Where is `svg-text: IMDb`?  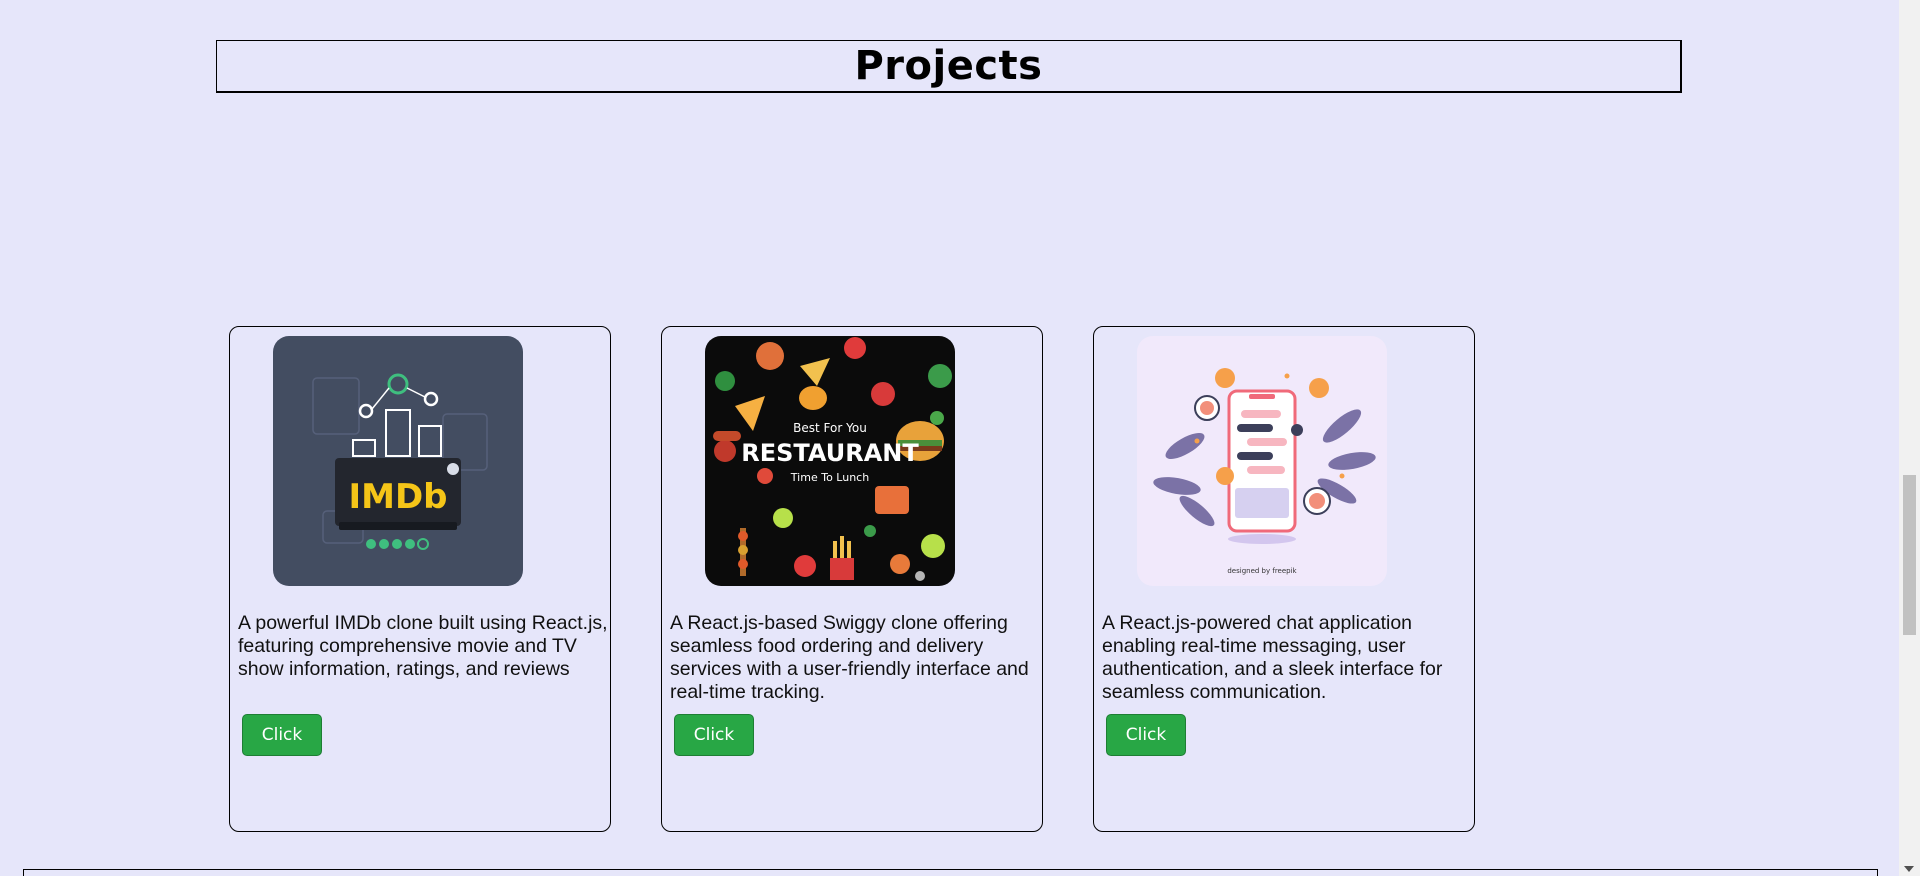
svg-text: IMDb is located at coordinates (397, 497).